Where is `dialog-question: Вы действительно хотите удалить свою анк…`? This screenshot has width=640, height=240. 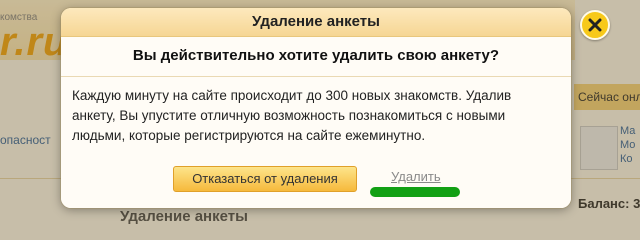 dialog-question: Вы действительно хотите удалить свою анк… is located at coordinates (316, 55).